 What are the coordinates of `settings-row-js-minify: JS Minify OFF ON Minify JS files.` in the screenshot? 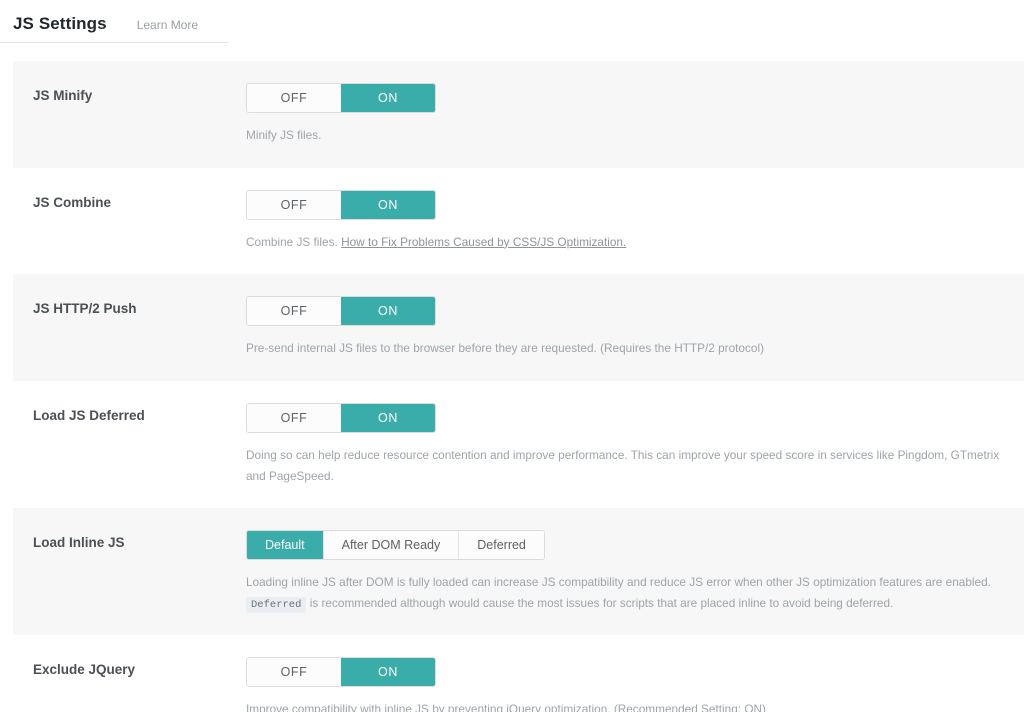 It's located at (518, 114).